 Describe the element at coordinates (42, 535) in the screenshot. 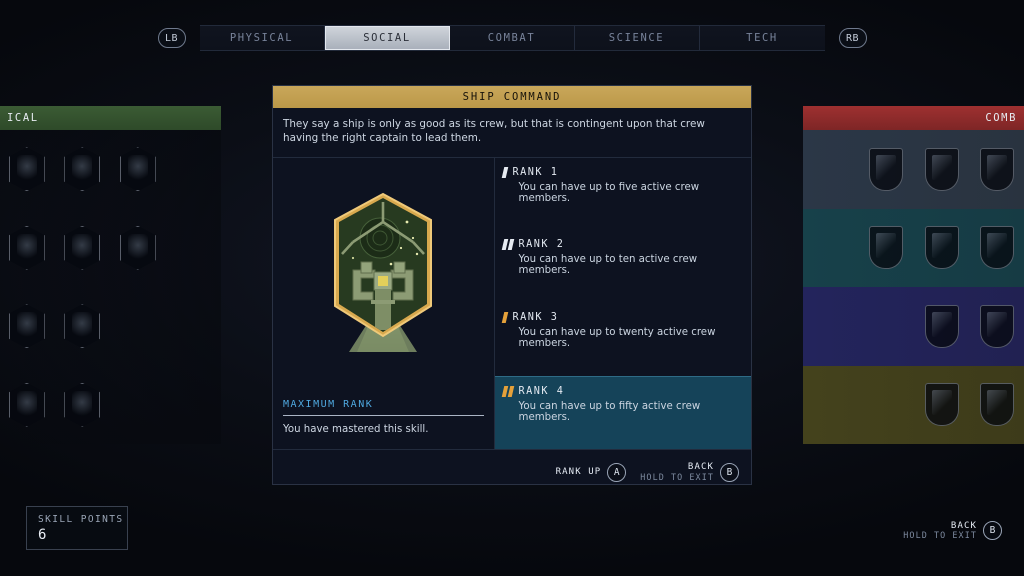

I see `skill-points-value: 6` at that location.